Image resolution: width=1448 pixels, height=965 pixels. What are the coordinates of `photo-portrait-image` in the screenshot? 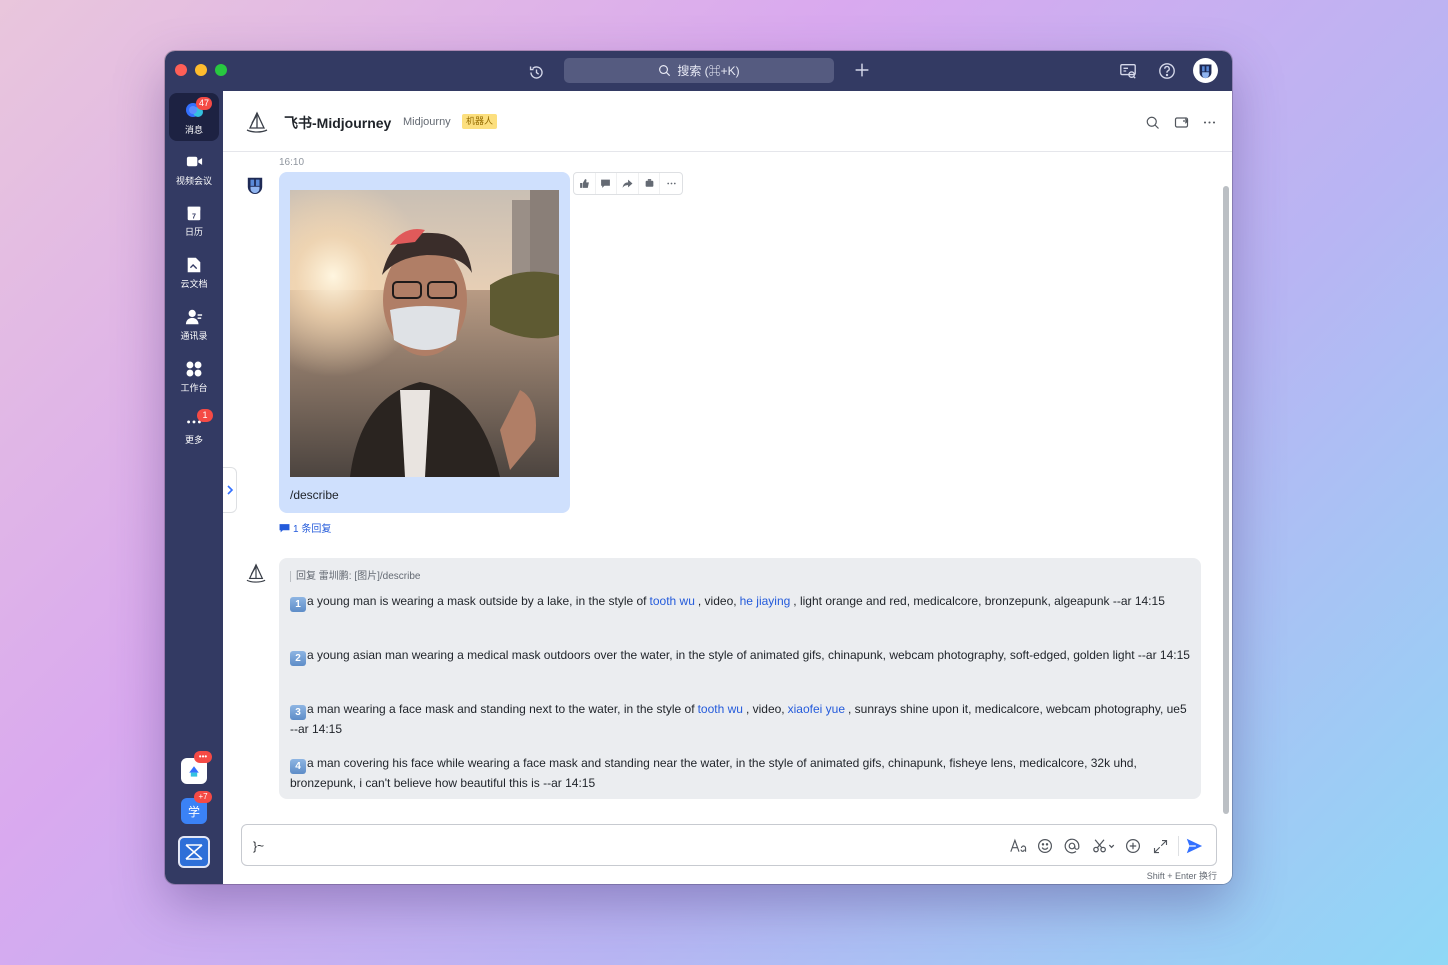 It's located at (424, 333).